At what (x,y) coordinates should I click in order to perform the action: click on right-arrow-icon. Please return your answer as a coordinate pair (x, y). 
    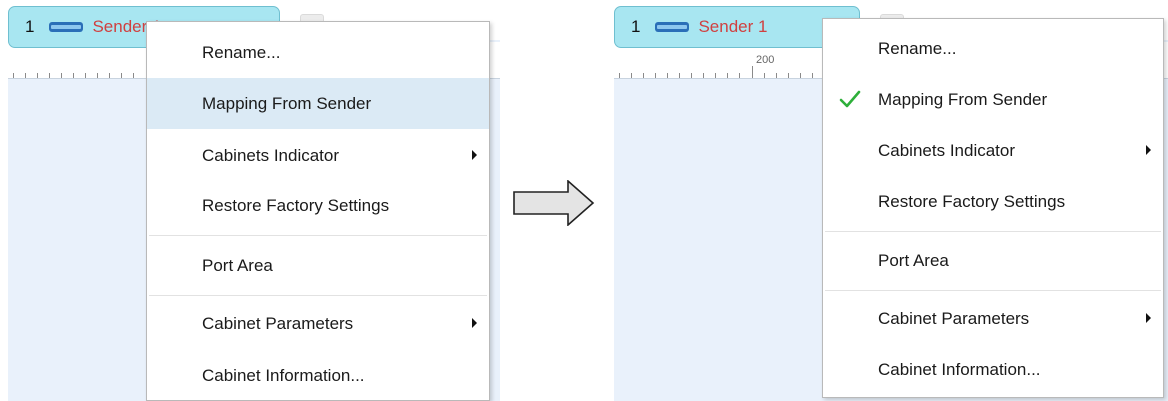
    Looking at the image, I should click on (554, 203).